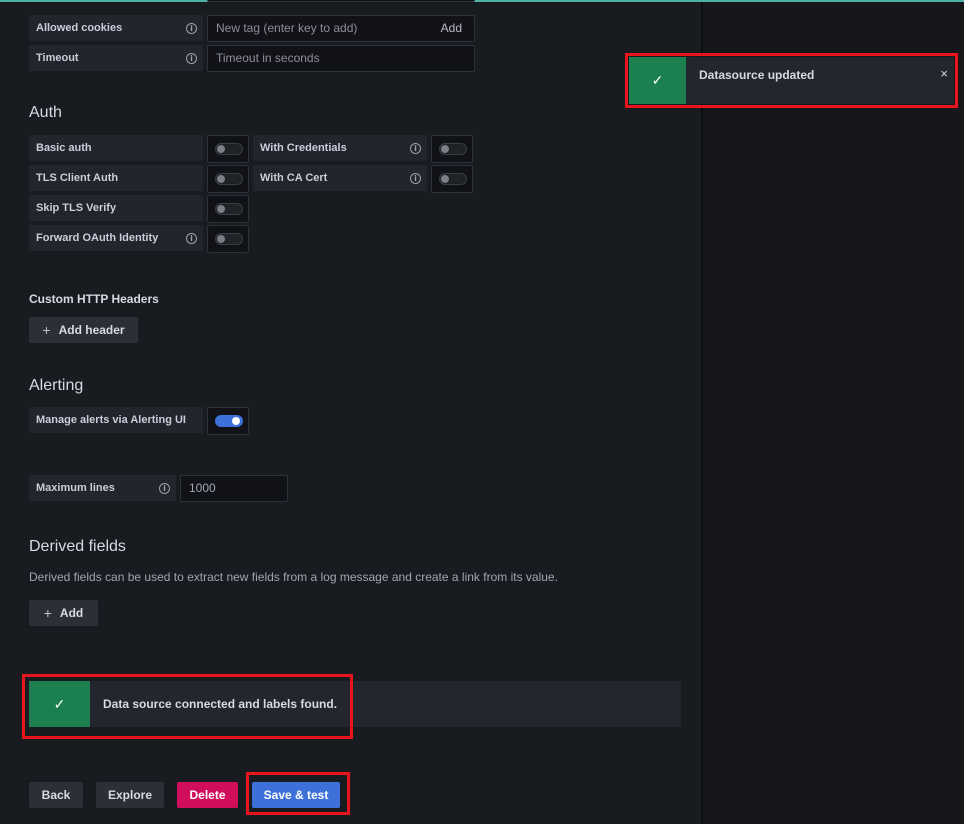  Describe the element at coordinates (757, 75) in the screenshot. I see `toast-message: Datasource updated` at that location.